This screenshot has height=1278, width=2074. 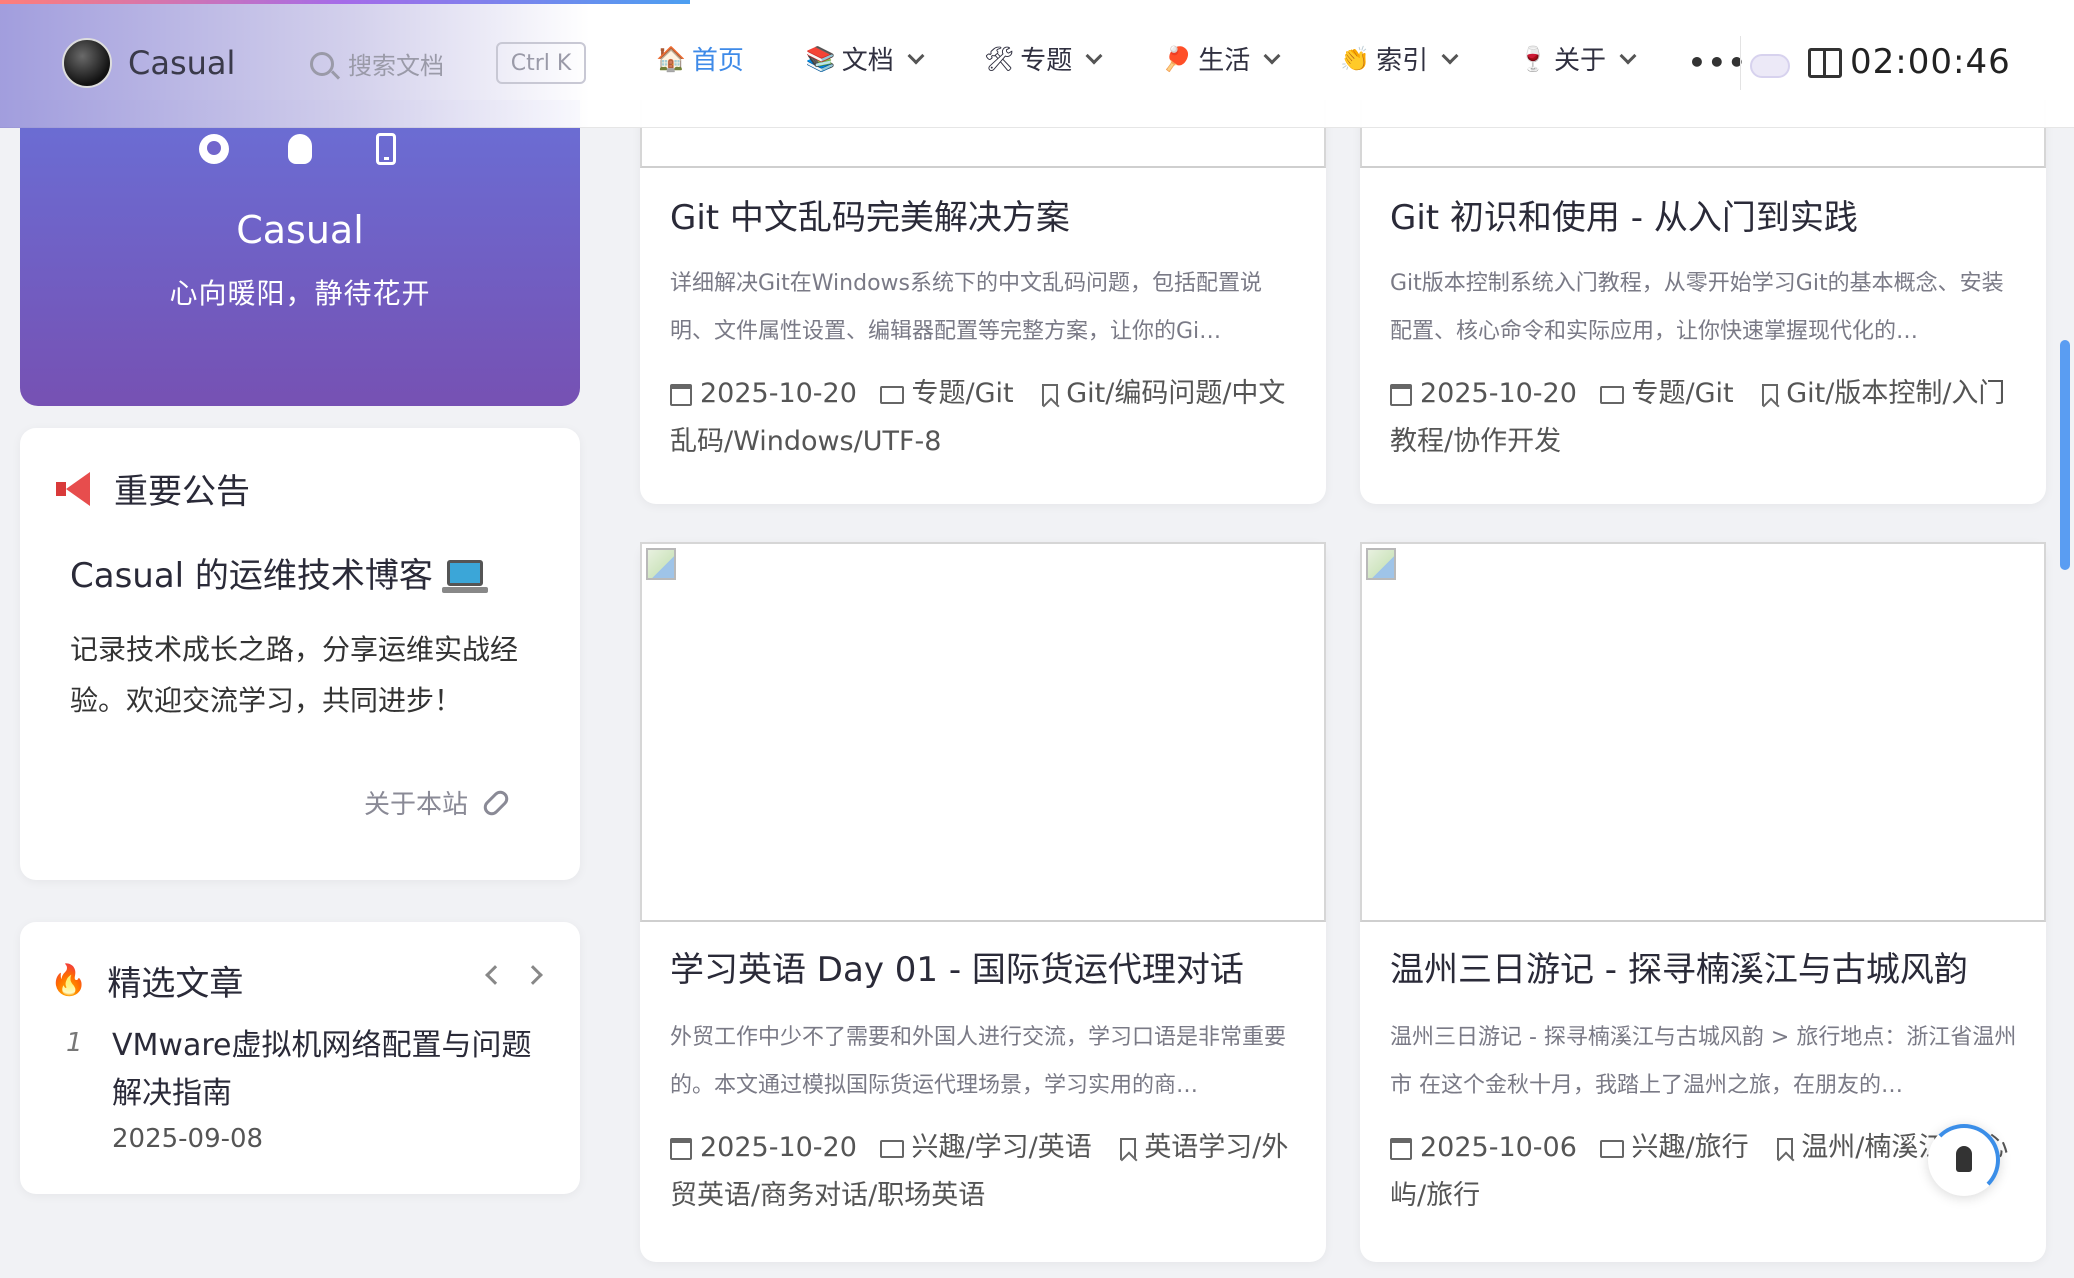 I want to click on featured-articles-card: 🔥 精选文章 1 VMware虚拟机网络配置与问题解决指南 2025-09-08, so click(x=300, y=1058).